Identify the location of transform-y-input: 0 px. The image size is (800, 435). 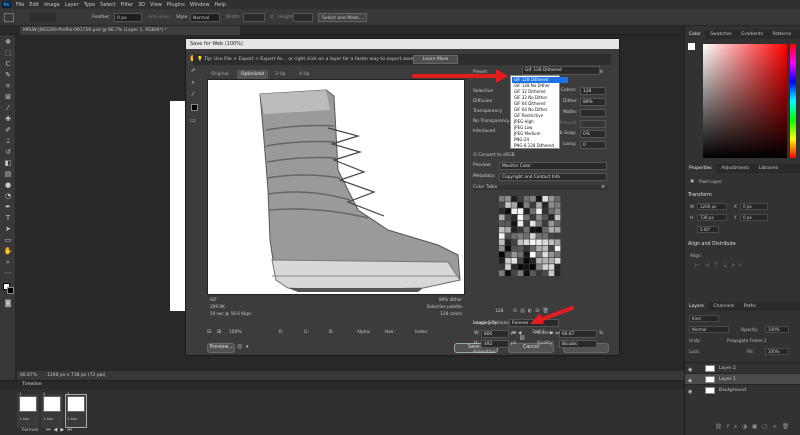
(754, 217).